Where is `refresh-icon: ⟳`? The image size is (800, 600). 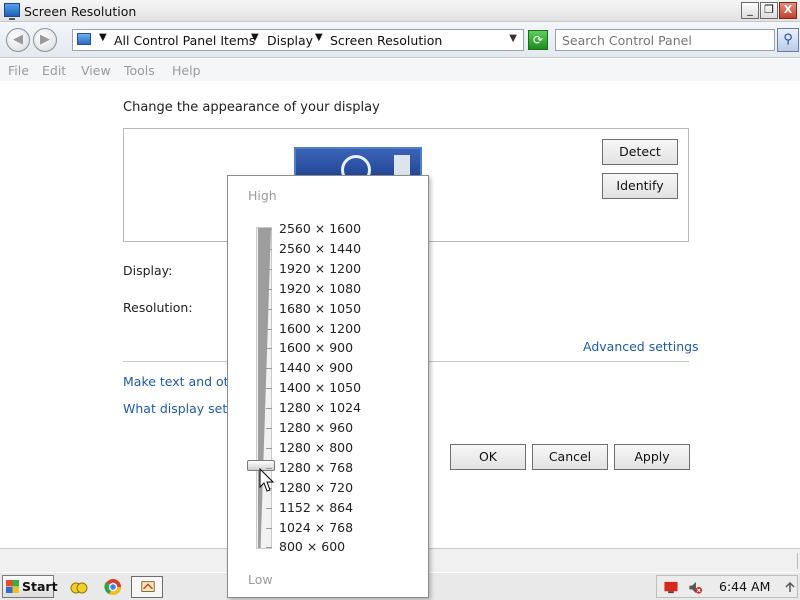
refresh-icon: ⟳ is located at coordinates (538, 40).